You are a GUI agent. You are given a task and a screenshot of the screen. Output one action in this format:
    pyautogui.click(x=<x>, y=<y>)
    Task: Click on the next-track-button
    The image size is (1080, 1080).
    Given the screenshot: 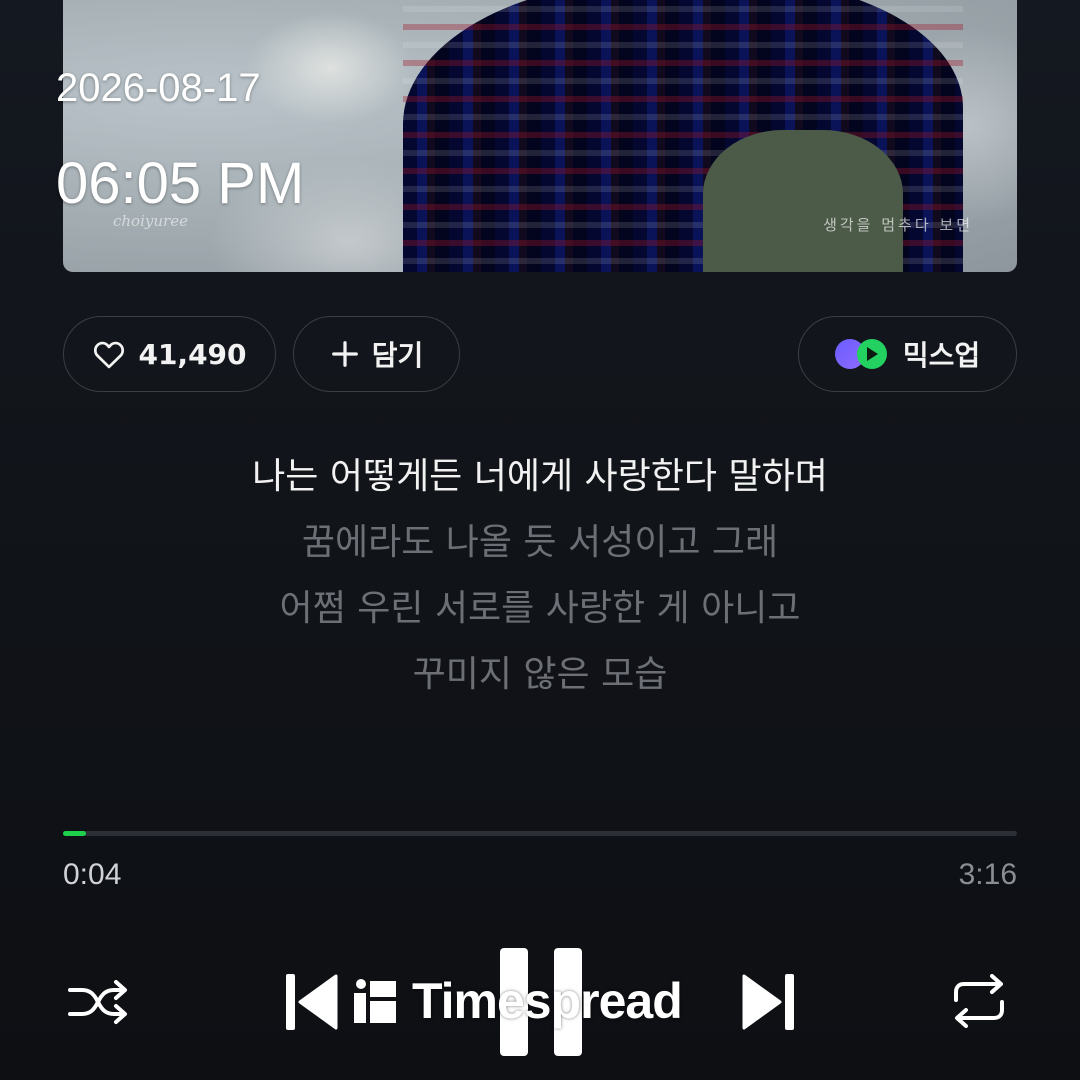 What is the action you would take?
    pyautogui.click(x=769, y=1002)
    